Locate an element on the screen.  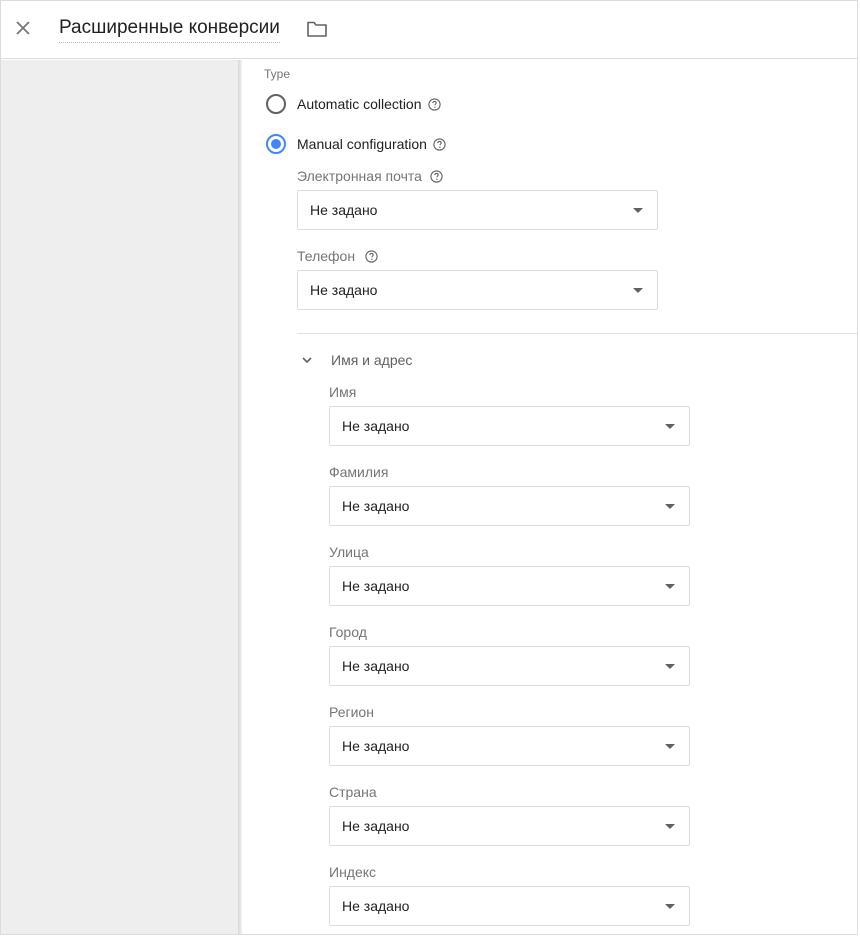
last-name-label: Фамилия is located at coordinates (359, 472).